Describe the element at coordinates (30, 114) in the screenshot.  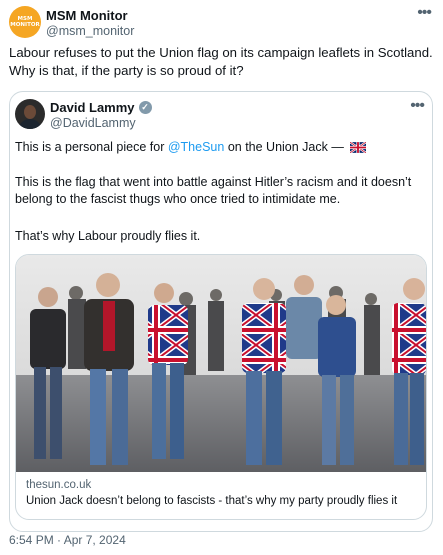
I see `quoted-avatar` at that location.